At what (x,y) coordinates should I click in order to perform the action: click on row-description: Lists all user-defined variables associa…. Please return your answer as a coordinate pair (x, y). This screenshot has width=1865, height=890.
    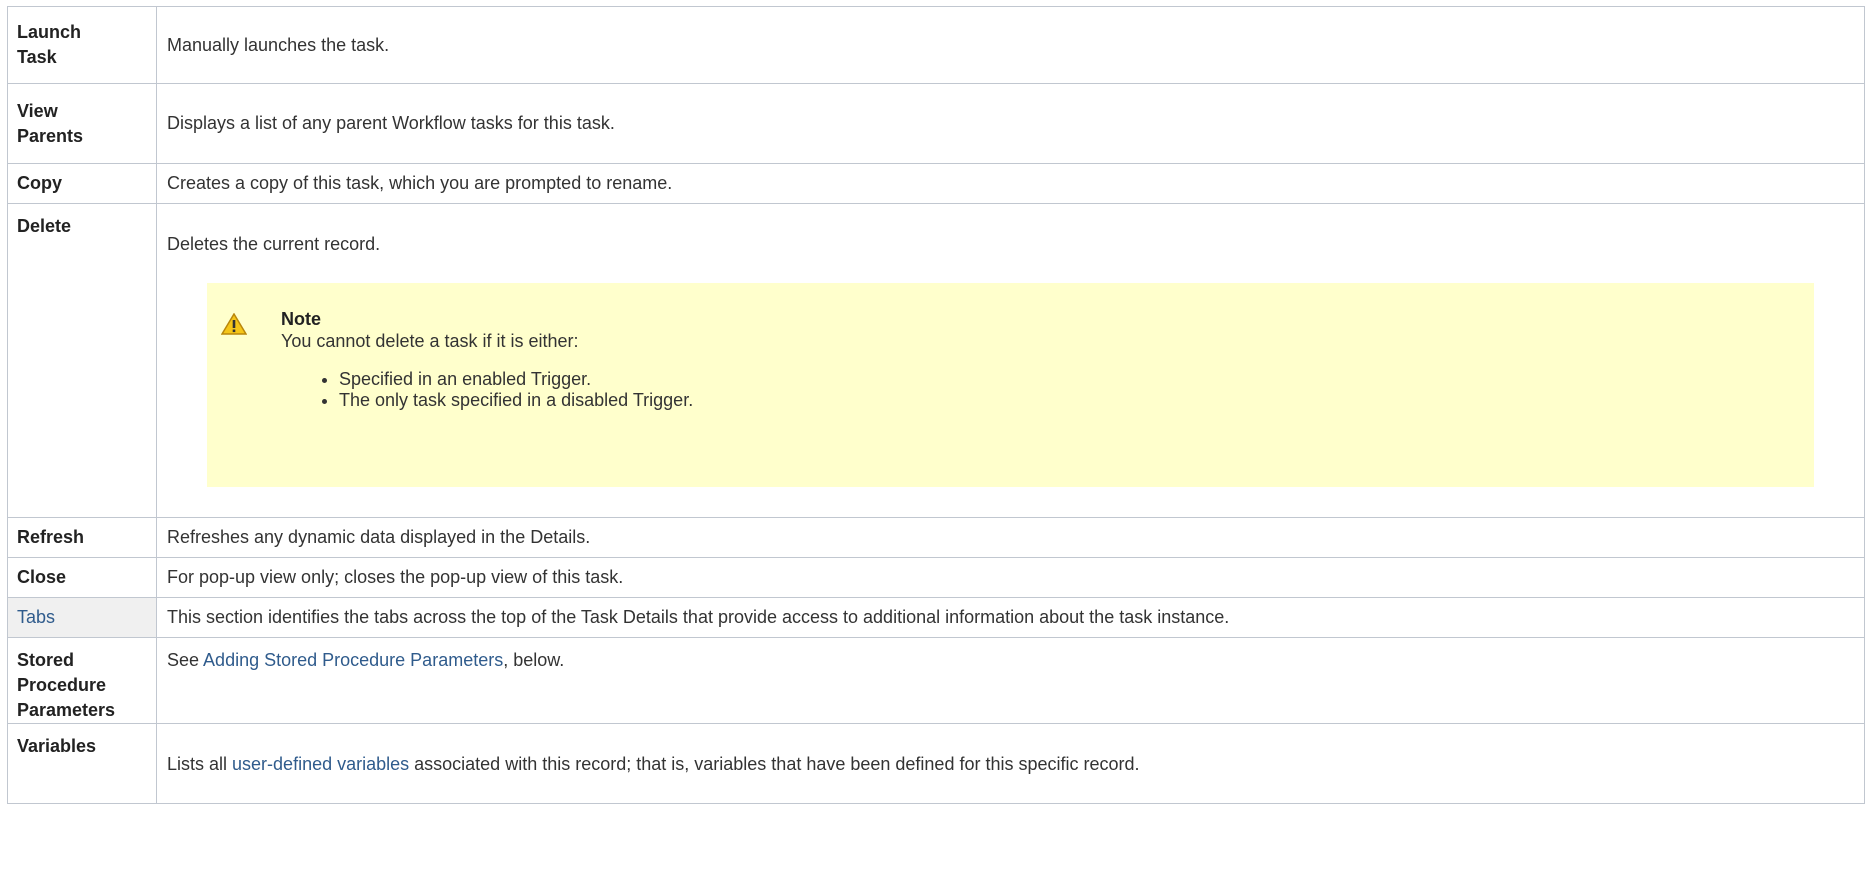
    Looking at the image, I should click on (1010, 763).